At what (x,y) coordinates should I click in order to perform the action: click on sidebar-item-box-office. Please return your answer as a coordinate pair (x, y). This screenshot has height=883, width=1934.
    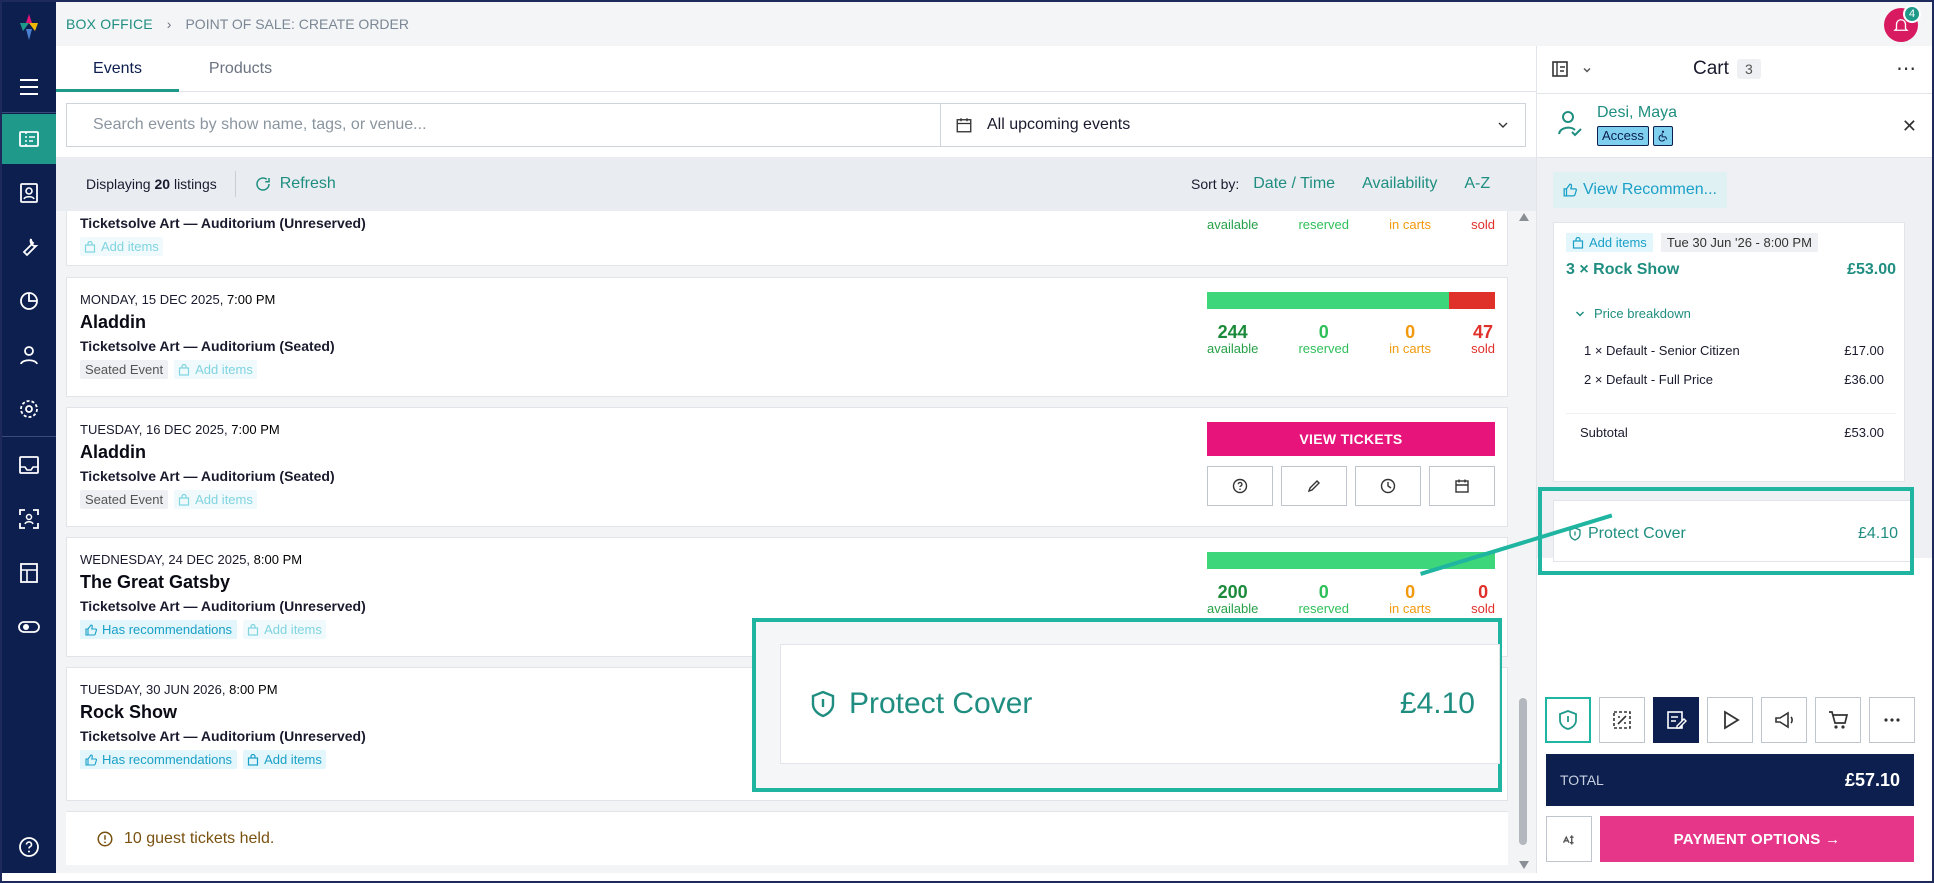
    Looking at the image, I should click on (29, 139).